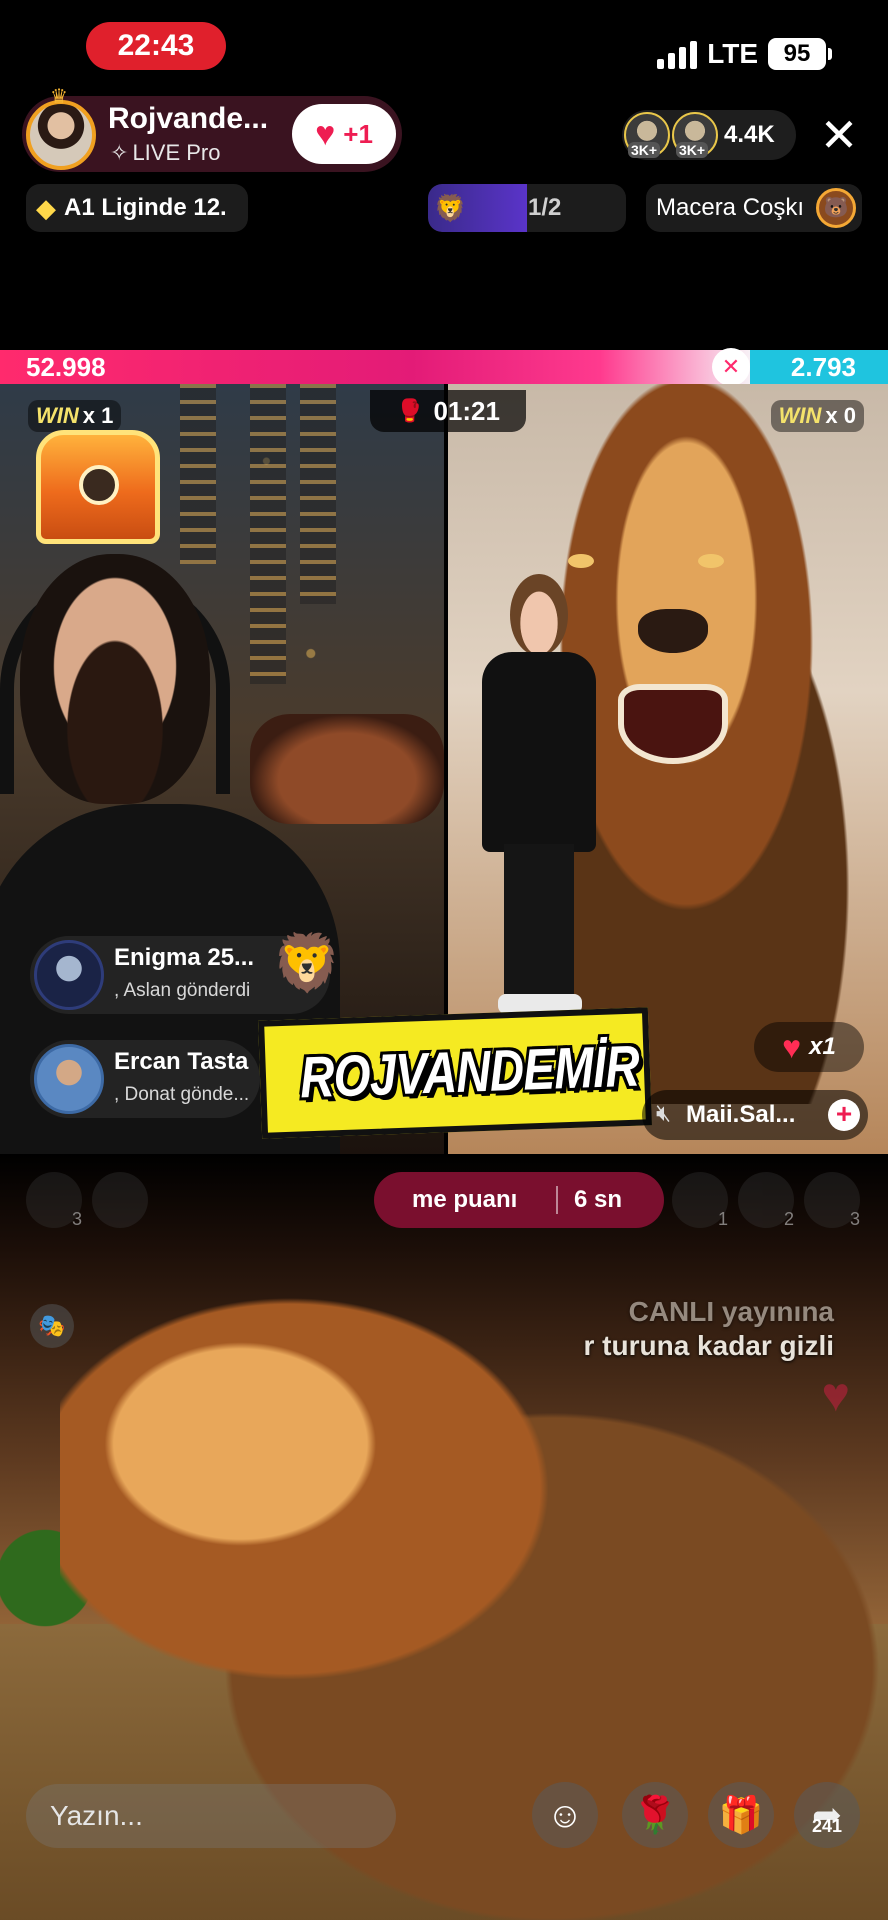 This screenshot has height=1920, width=888. I want to click on mute-icon: 🔇︎, so click(663, 1114).